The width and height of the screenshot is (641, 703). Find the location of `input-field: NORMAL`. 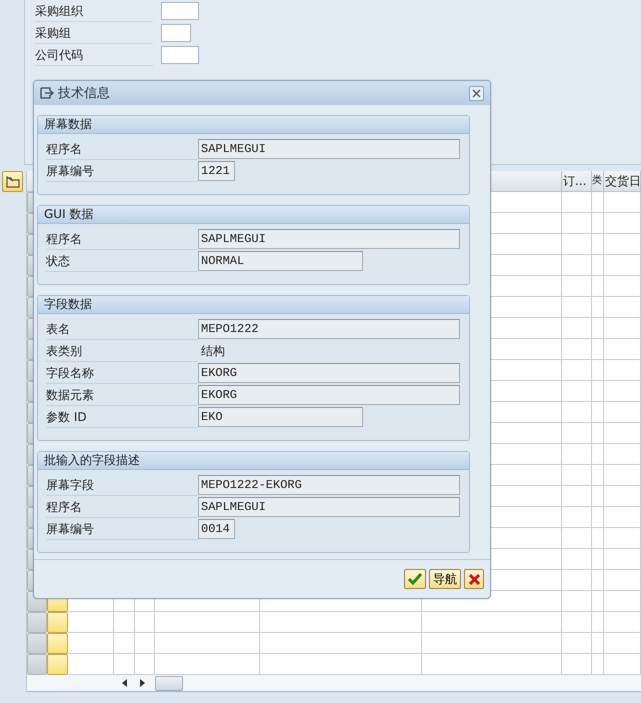

input-field: NORMAL is located at coordinates (280, 261).